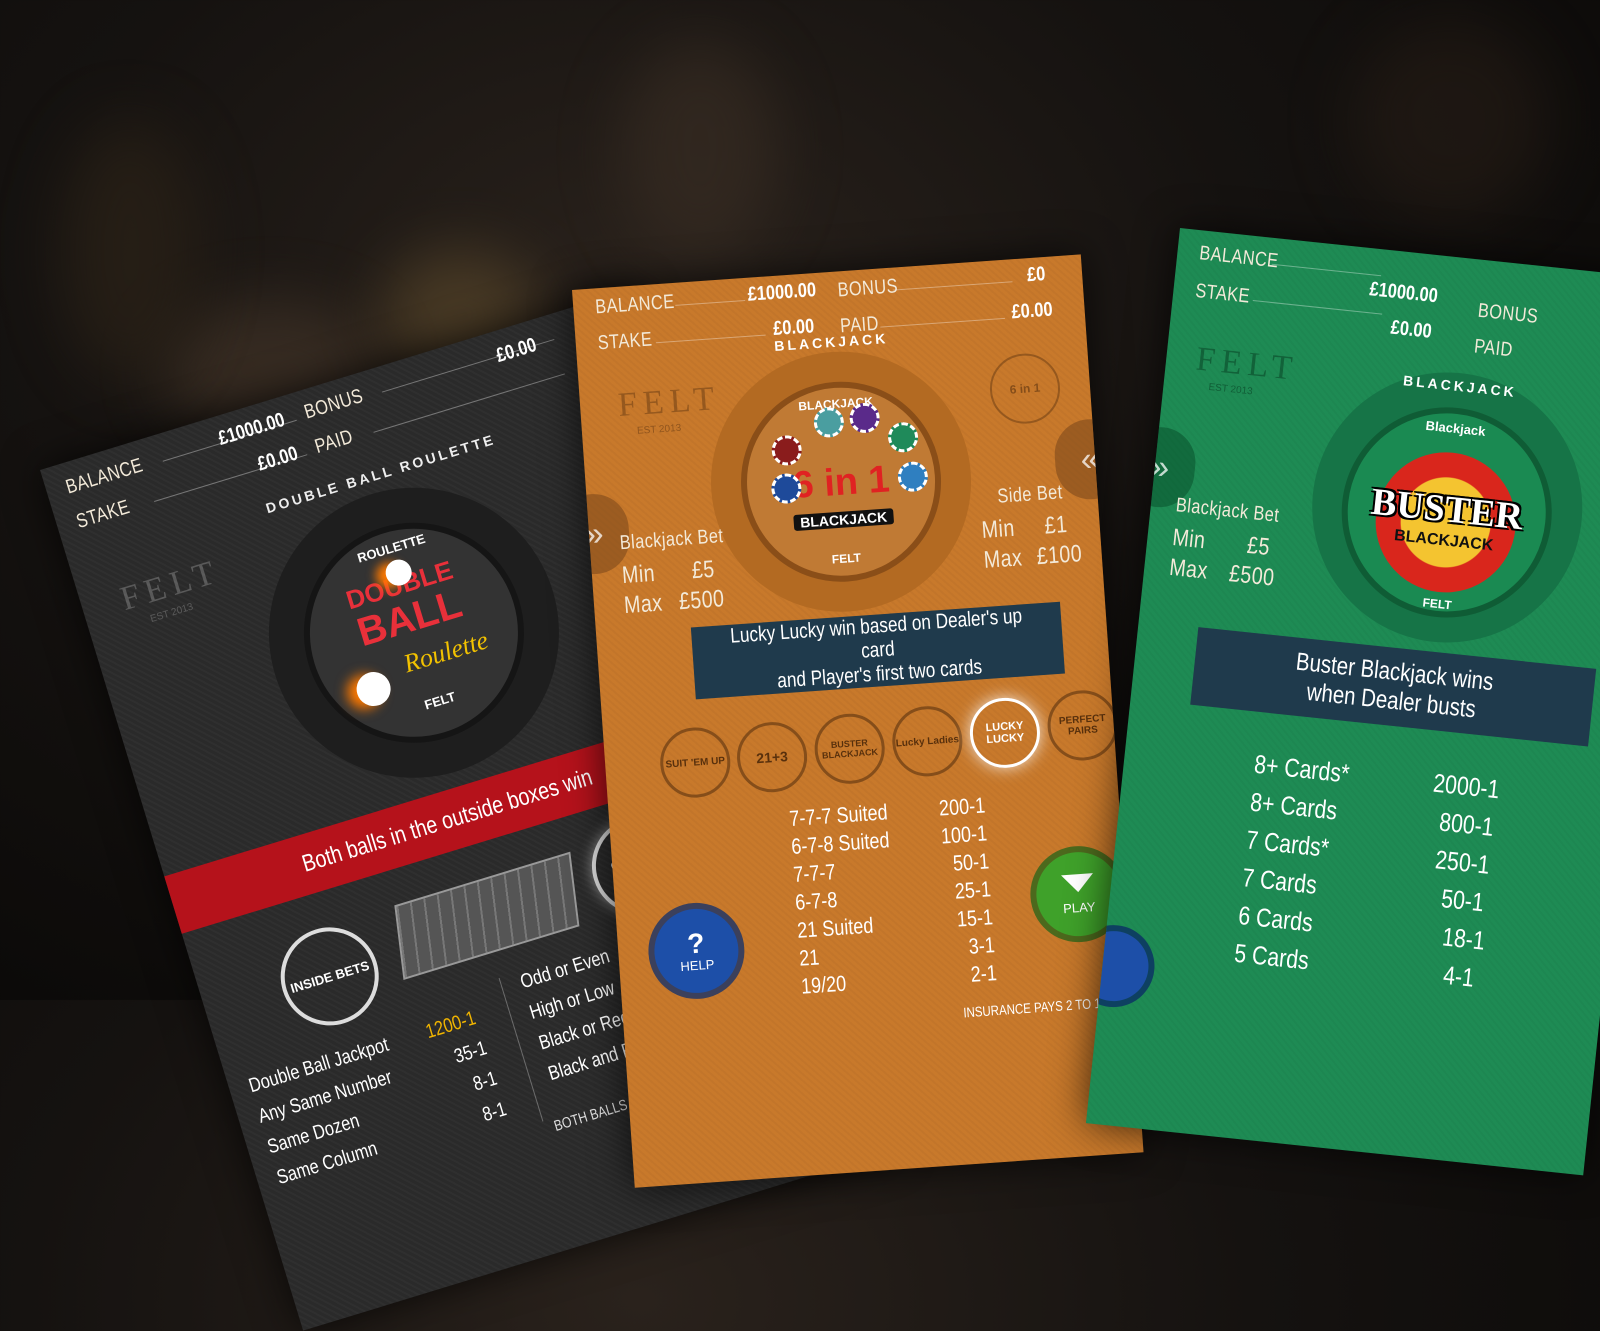 The image size is (1600, 1331). Describe the element at coordinates (1036, 274) in the screenshot. I see `bonus-value: £0` at that location.